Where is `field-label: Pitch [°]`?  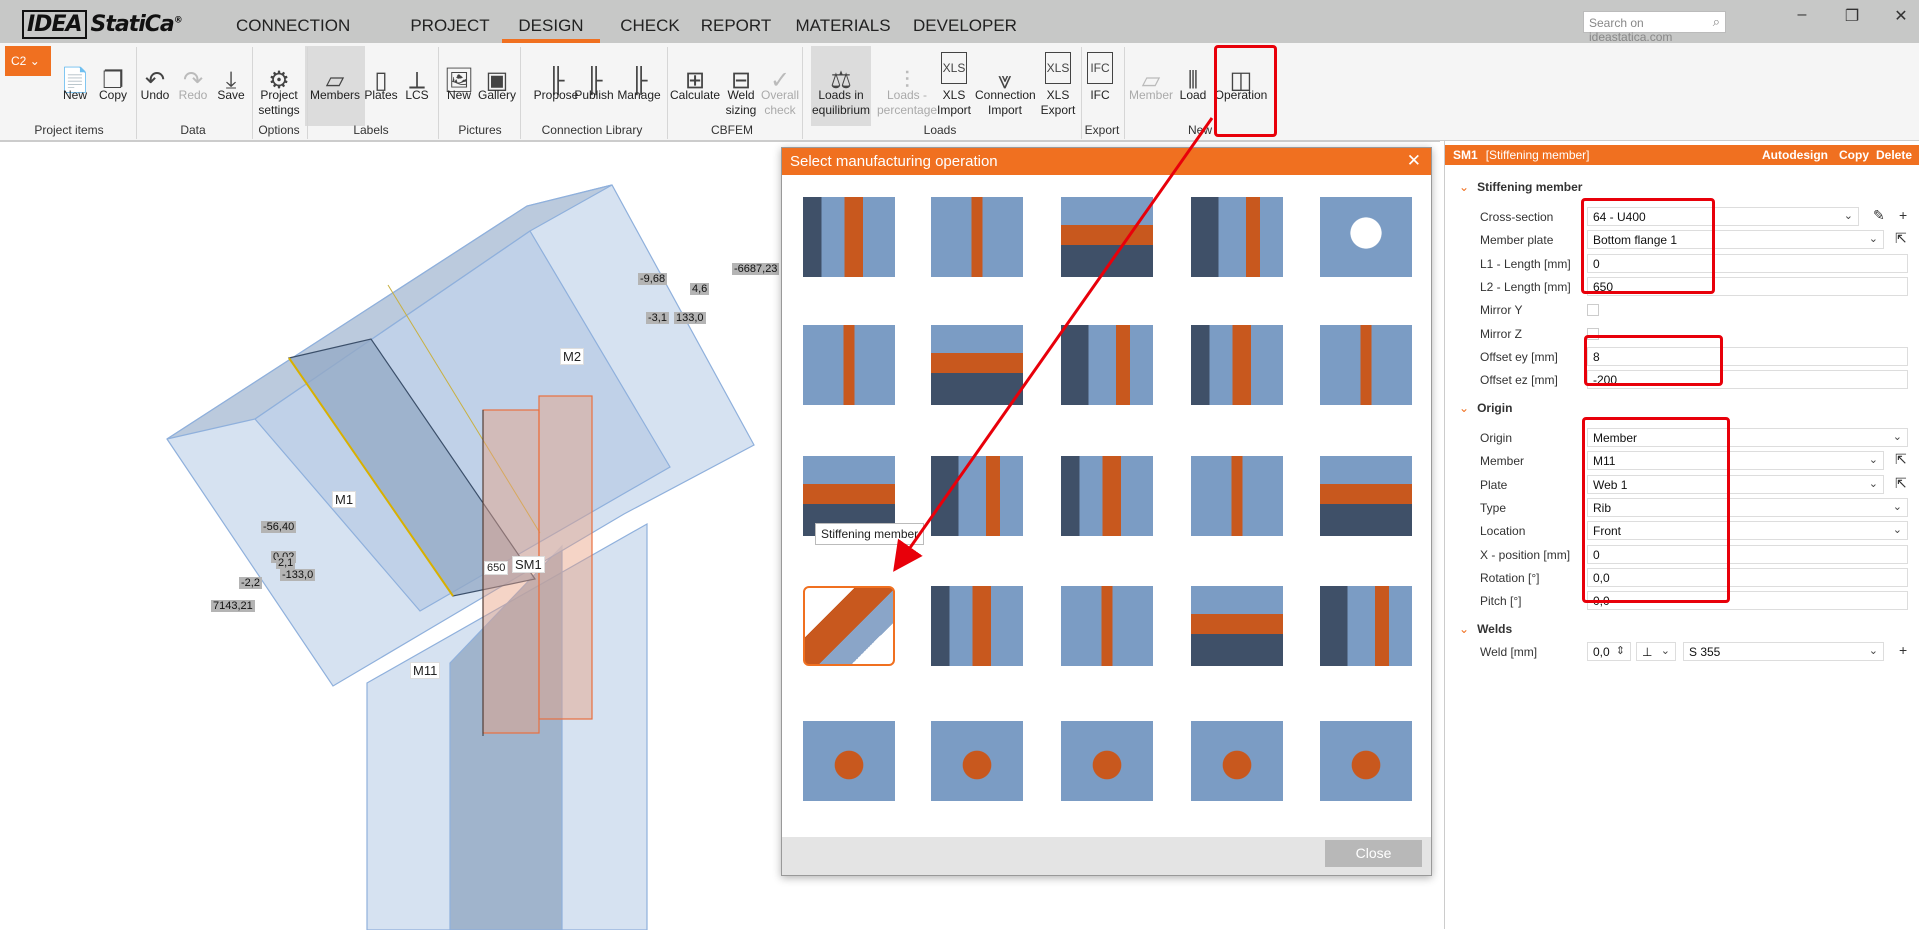 field-label: Pitch [°] is located at coordinates (1501, 601).